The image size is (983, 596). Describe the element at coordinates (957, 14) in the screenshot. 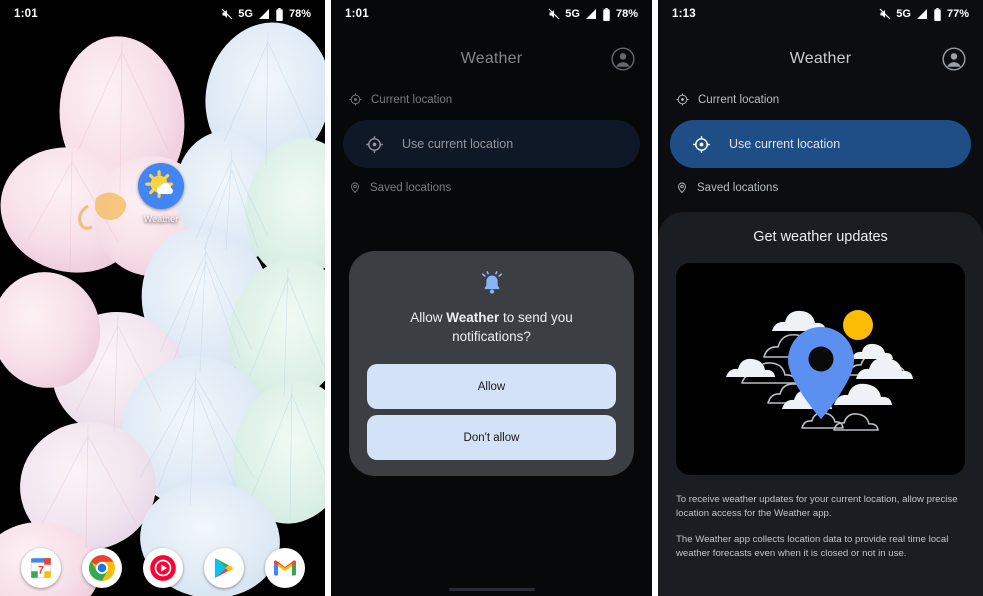

I see `battery-percent: 77%` at that location.